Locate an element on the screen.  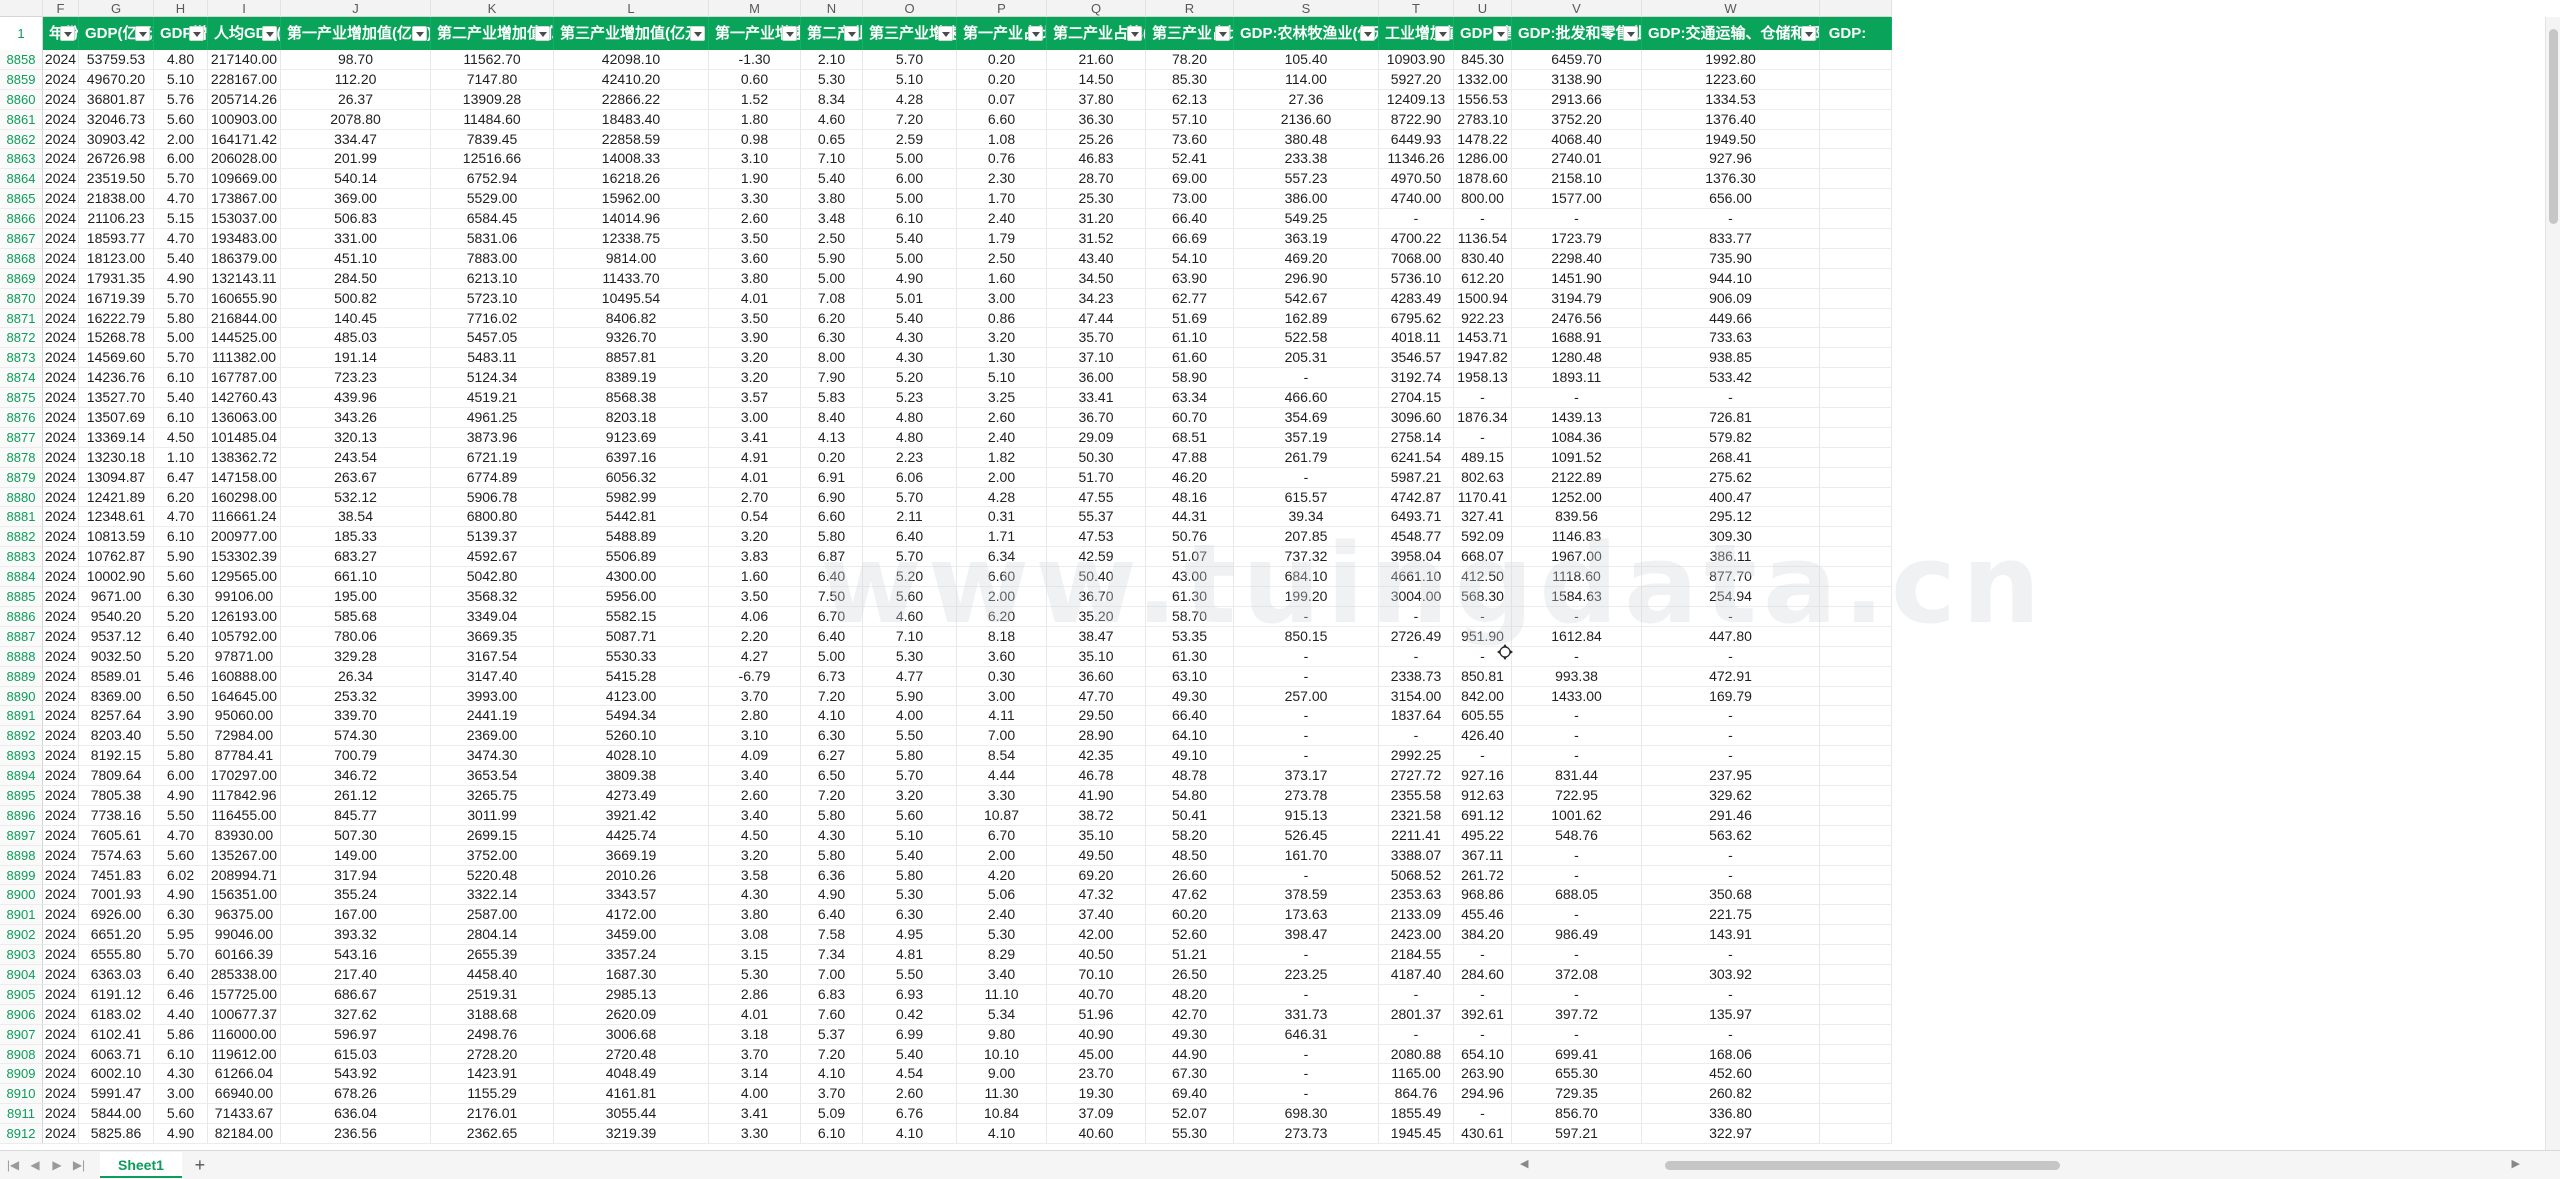
table-cell: 3147.40 is located at coordinates (492, 676).